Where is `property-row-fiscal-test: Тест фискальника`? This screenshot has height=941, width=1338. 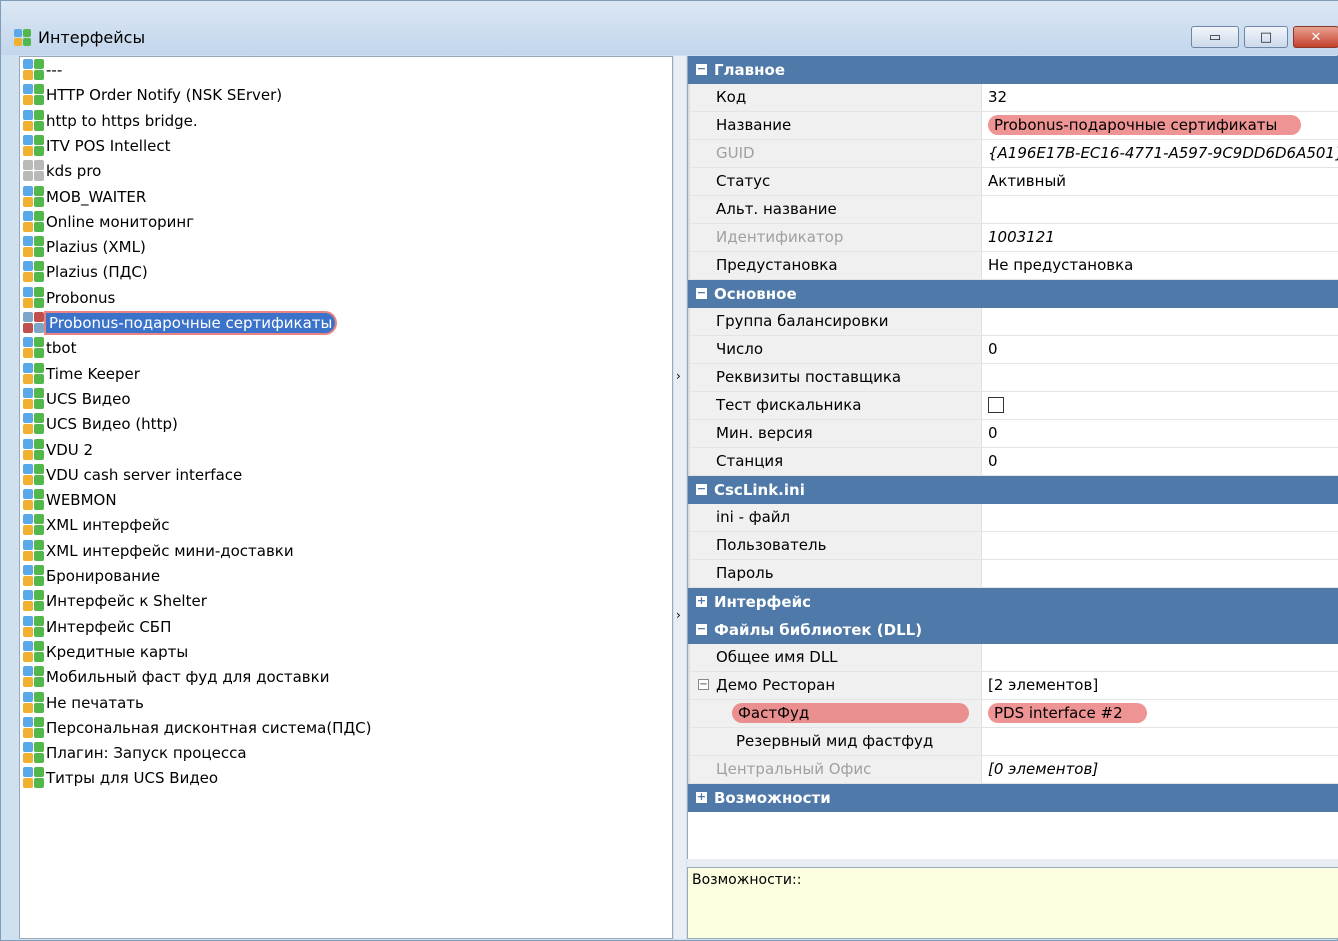 property-row-fiscal-test: Тест фискальника is located at coordinates (1013, 406).